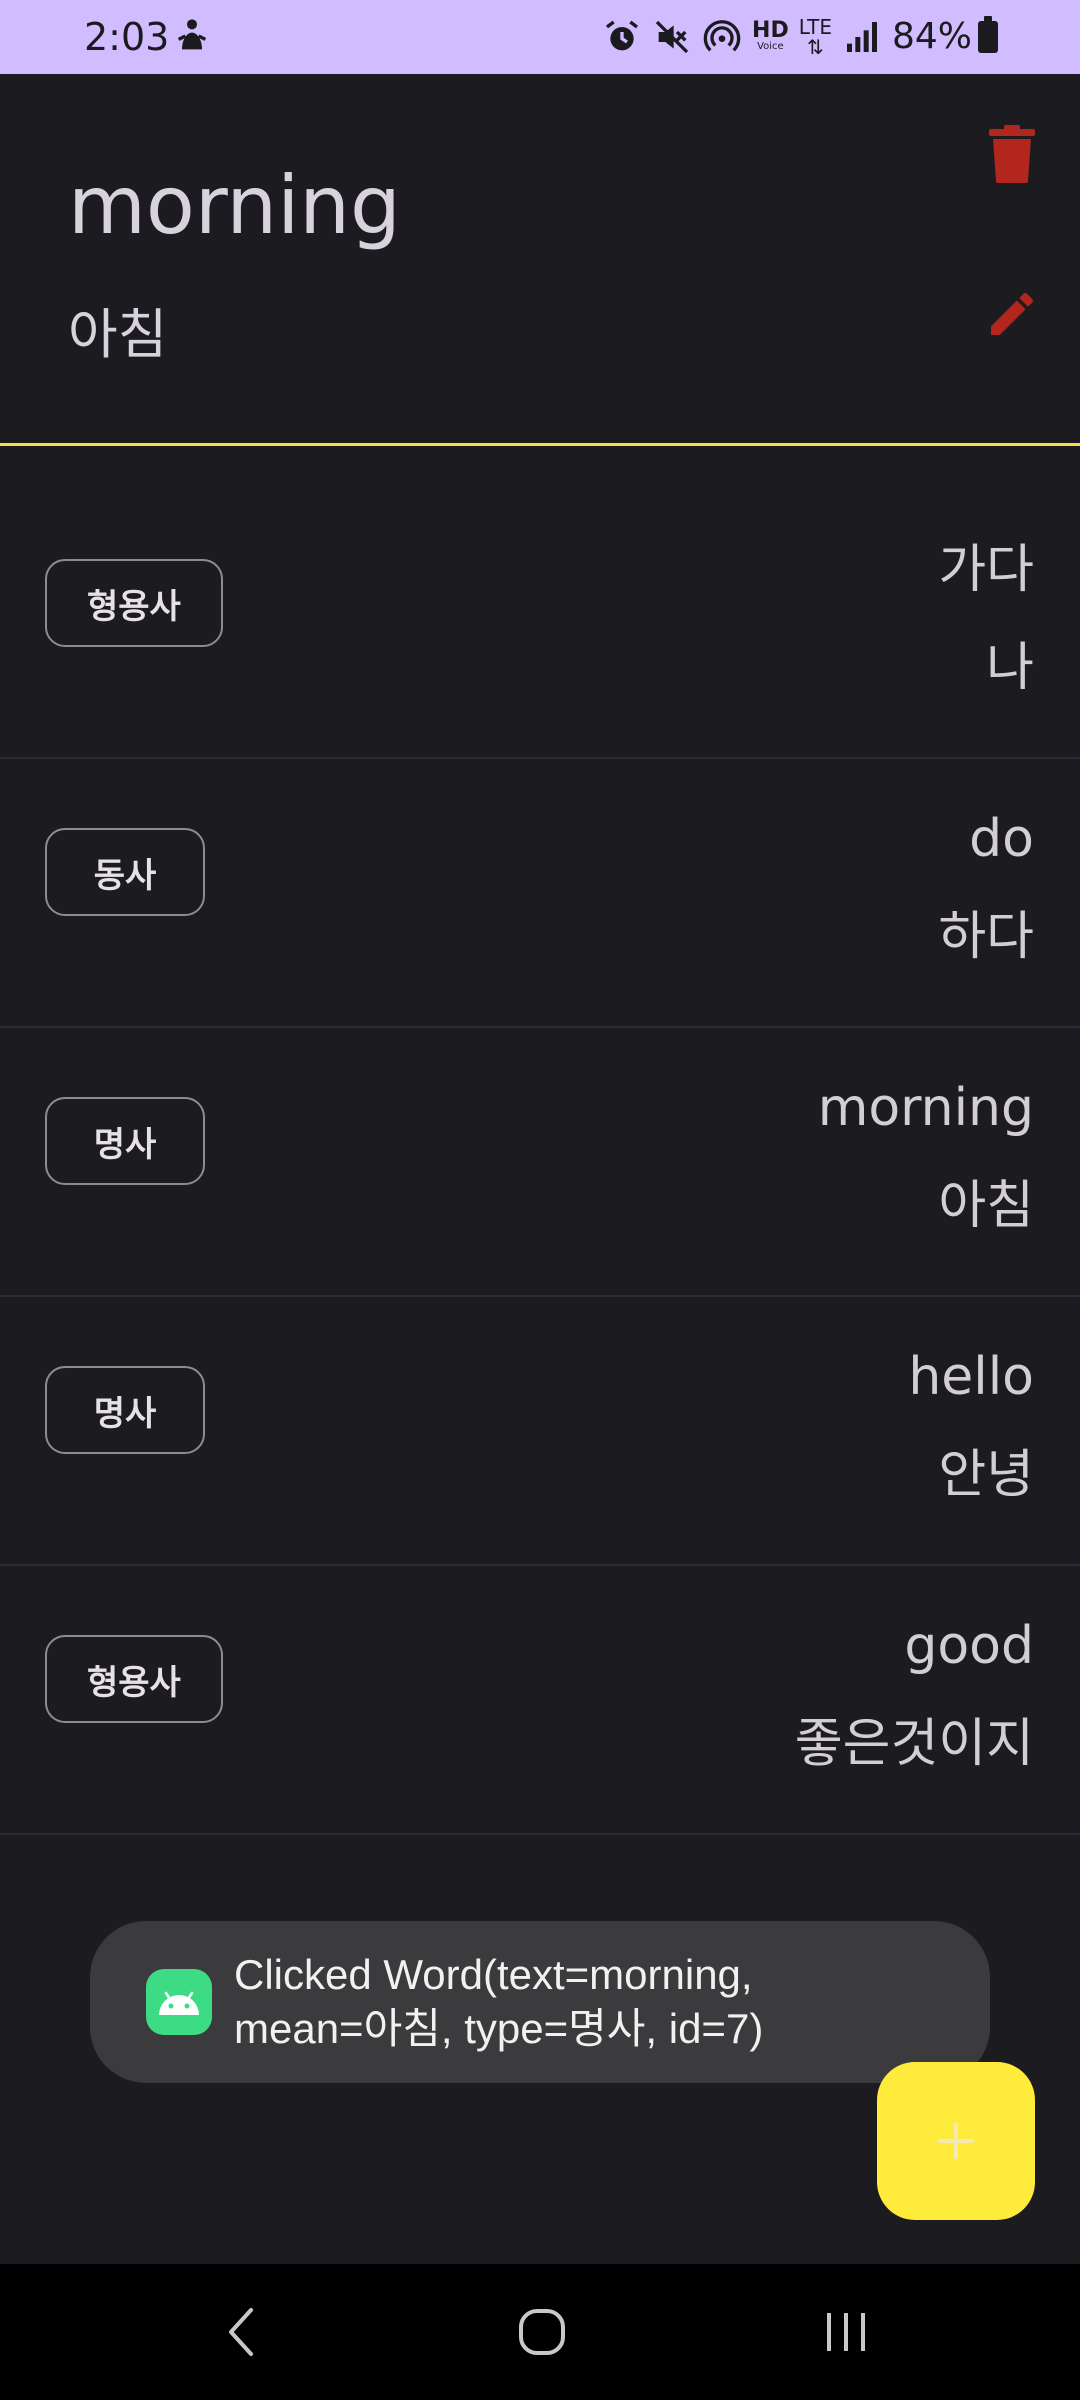 This screenshot has height=2400, width=1080. I want to click on delete-button, so click(1012, 154).